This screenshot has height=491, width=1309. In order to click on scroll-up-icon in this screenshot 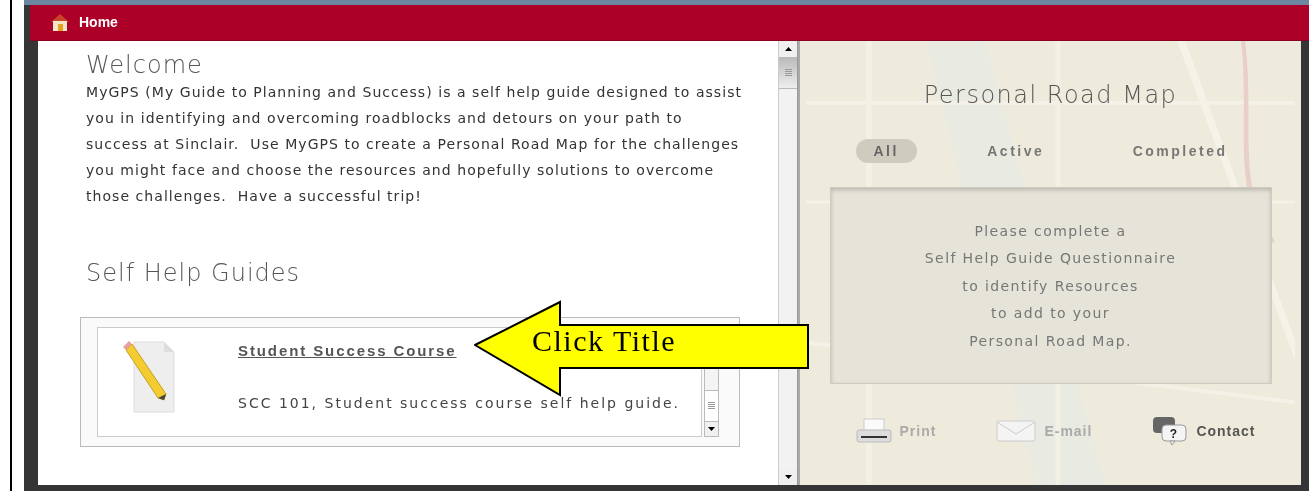, I will do `click(788, 48)`.